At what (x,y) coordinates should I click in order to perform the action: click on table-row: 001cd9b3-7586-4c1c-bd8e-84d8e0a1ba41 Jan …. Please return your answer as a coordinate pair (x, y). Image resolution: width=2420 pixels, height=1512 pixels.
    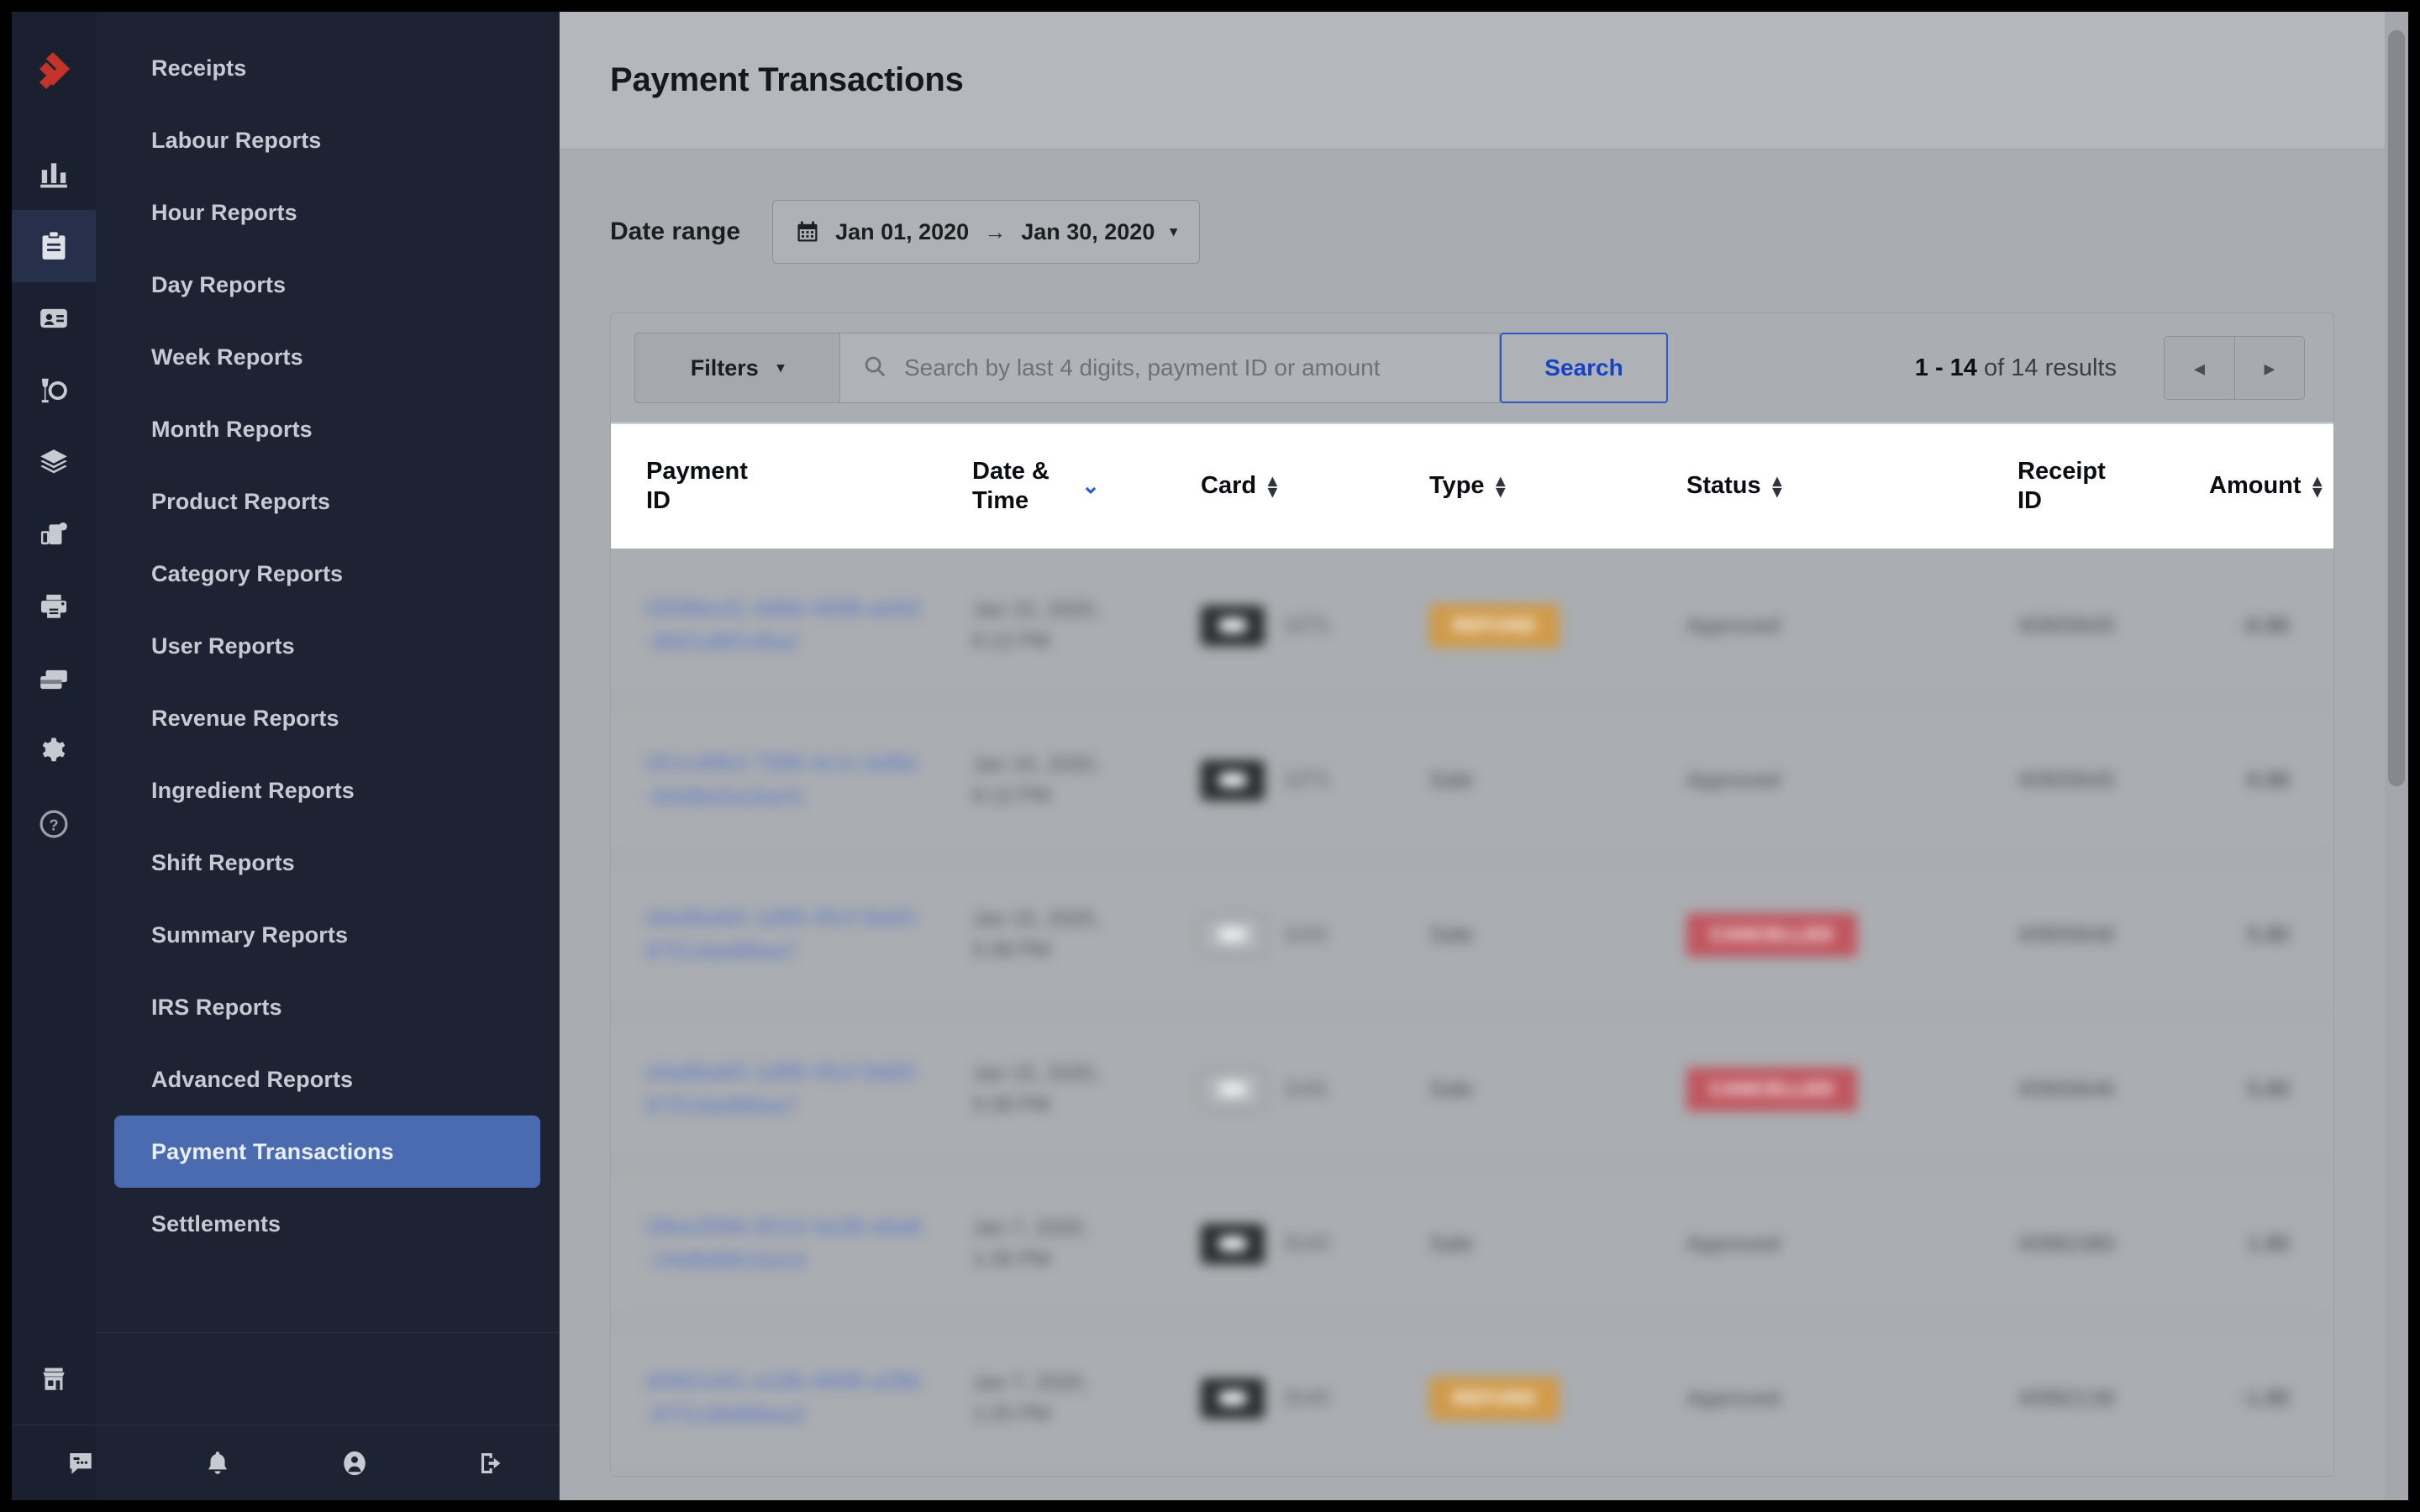
    Looking at the image, I should click on (1472, 780).